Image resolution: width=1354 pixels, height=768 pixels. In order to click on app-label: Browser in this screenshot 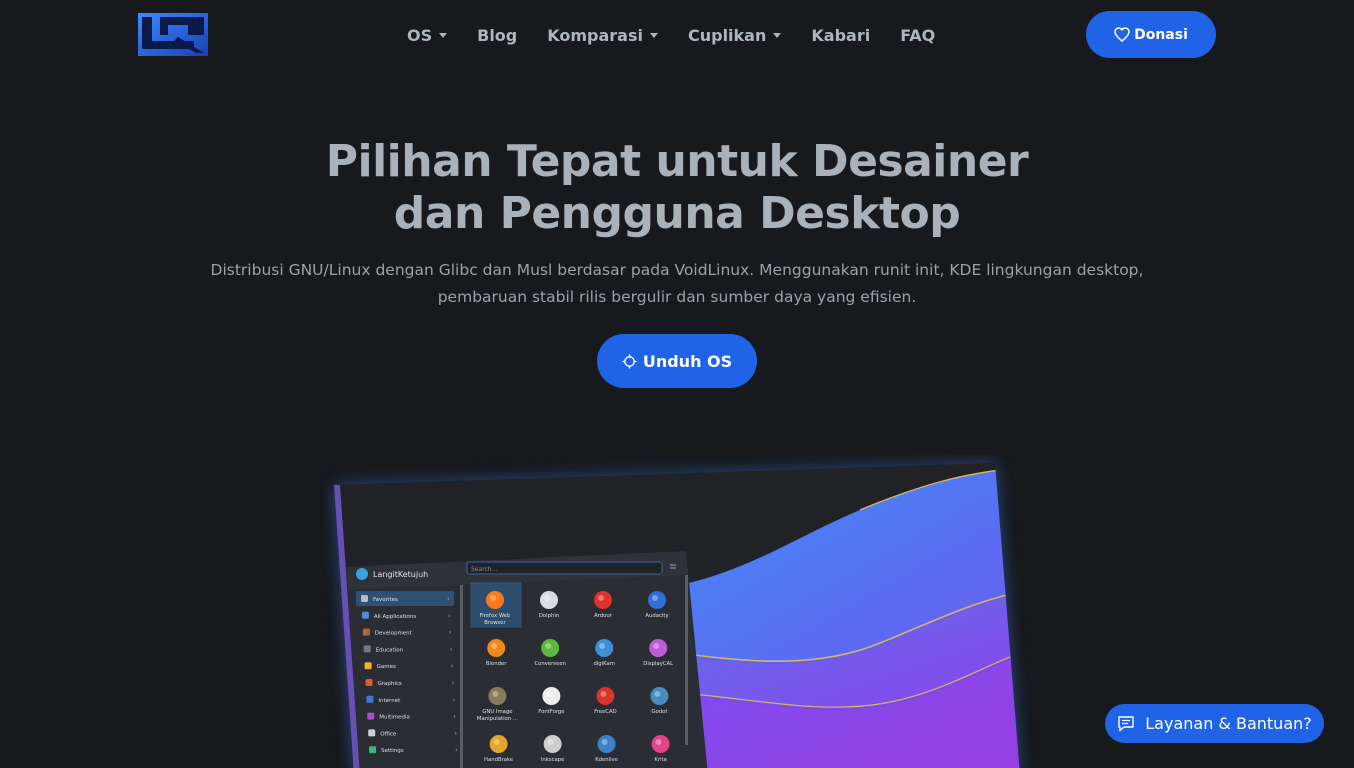, I will do `click(495, 623)`.